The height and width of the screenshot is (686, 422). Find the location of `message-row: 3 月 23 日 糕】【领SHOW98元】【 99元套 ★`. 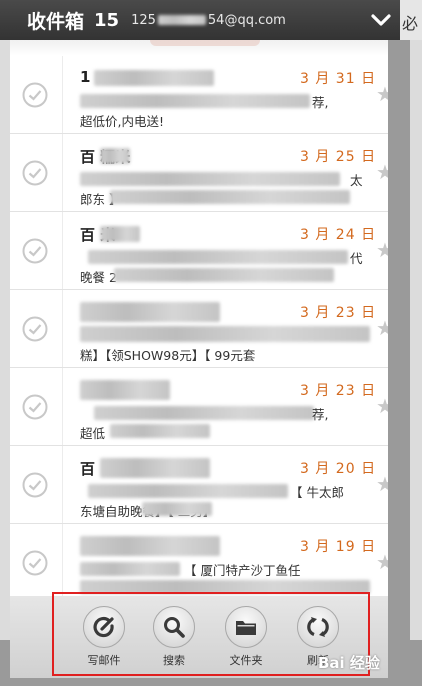

message-row: 3 月 23 日 糕】【领SHOW98元】【 99元套 ★ is located at coordinates (199, 329).